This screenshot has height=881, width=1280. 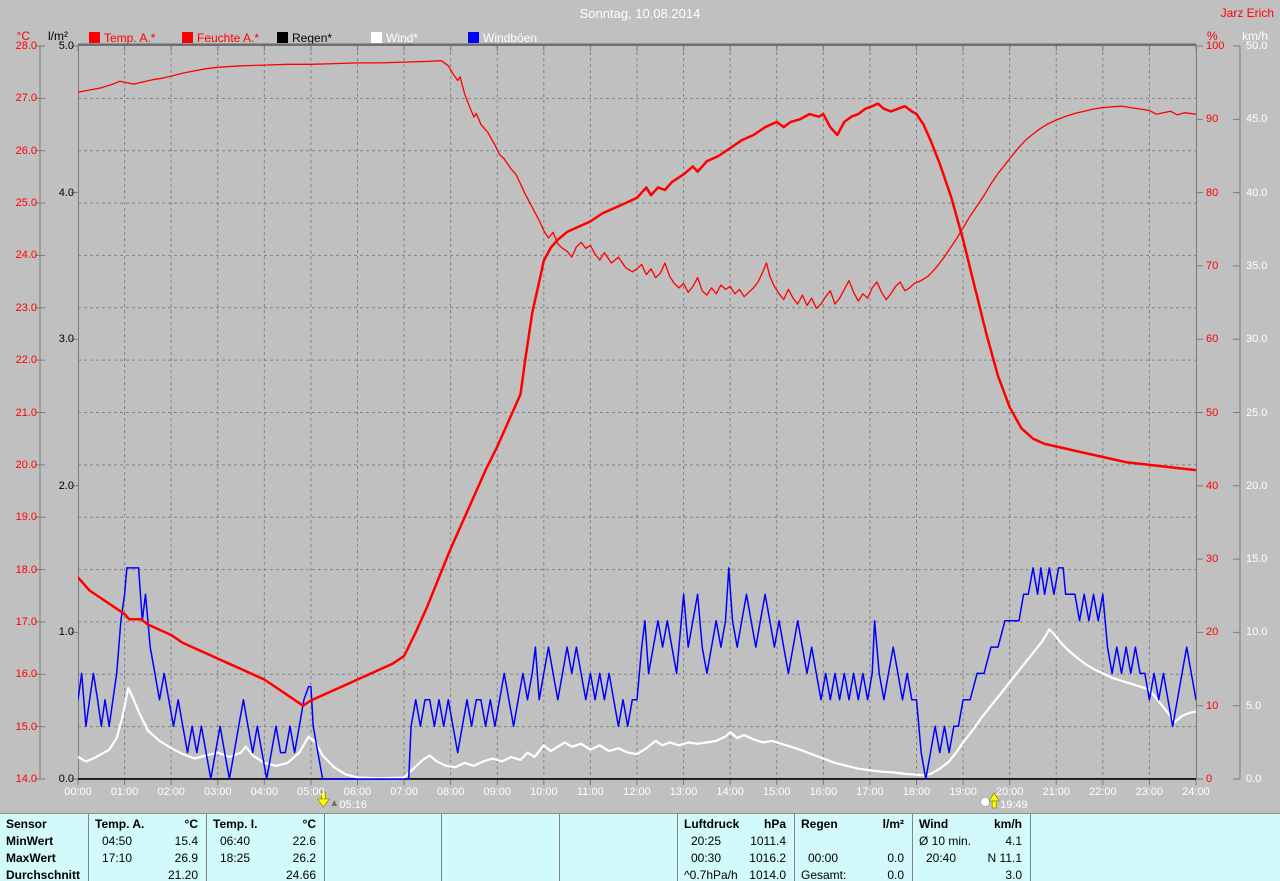 What do you see at coordinates (1257, 559) in the screenshot?
I see `wind-axis-tick-label: 15.0` at bounding box center [1257, 559].